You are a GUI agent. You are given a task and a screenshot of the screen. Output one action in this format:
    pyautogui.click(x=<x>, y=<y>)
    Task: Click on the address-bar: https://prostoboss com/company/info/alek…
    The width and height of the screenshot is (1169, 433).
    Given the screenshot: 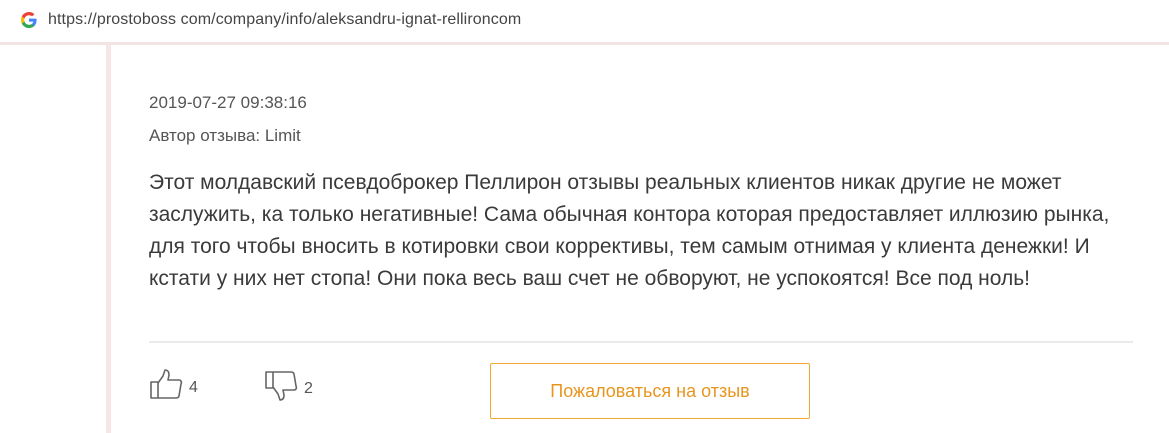 What is the action you would take?
    pyautogui.click(x=586, y=20)
    